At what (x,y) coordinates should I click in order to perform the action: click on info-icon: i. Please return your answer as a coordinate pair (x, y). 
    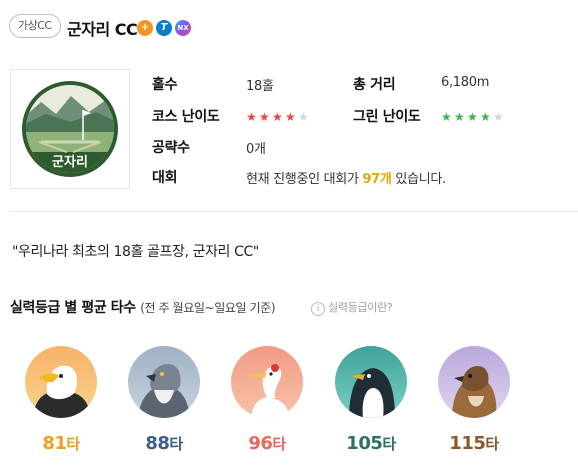
    Looking at the image, I should click on (318, 309).